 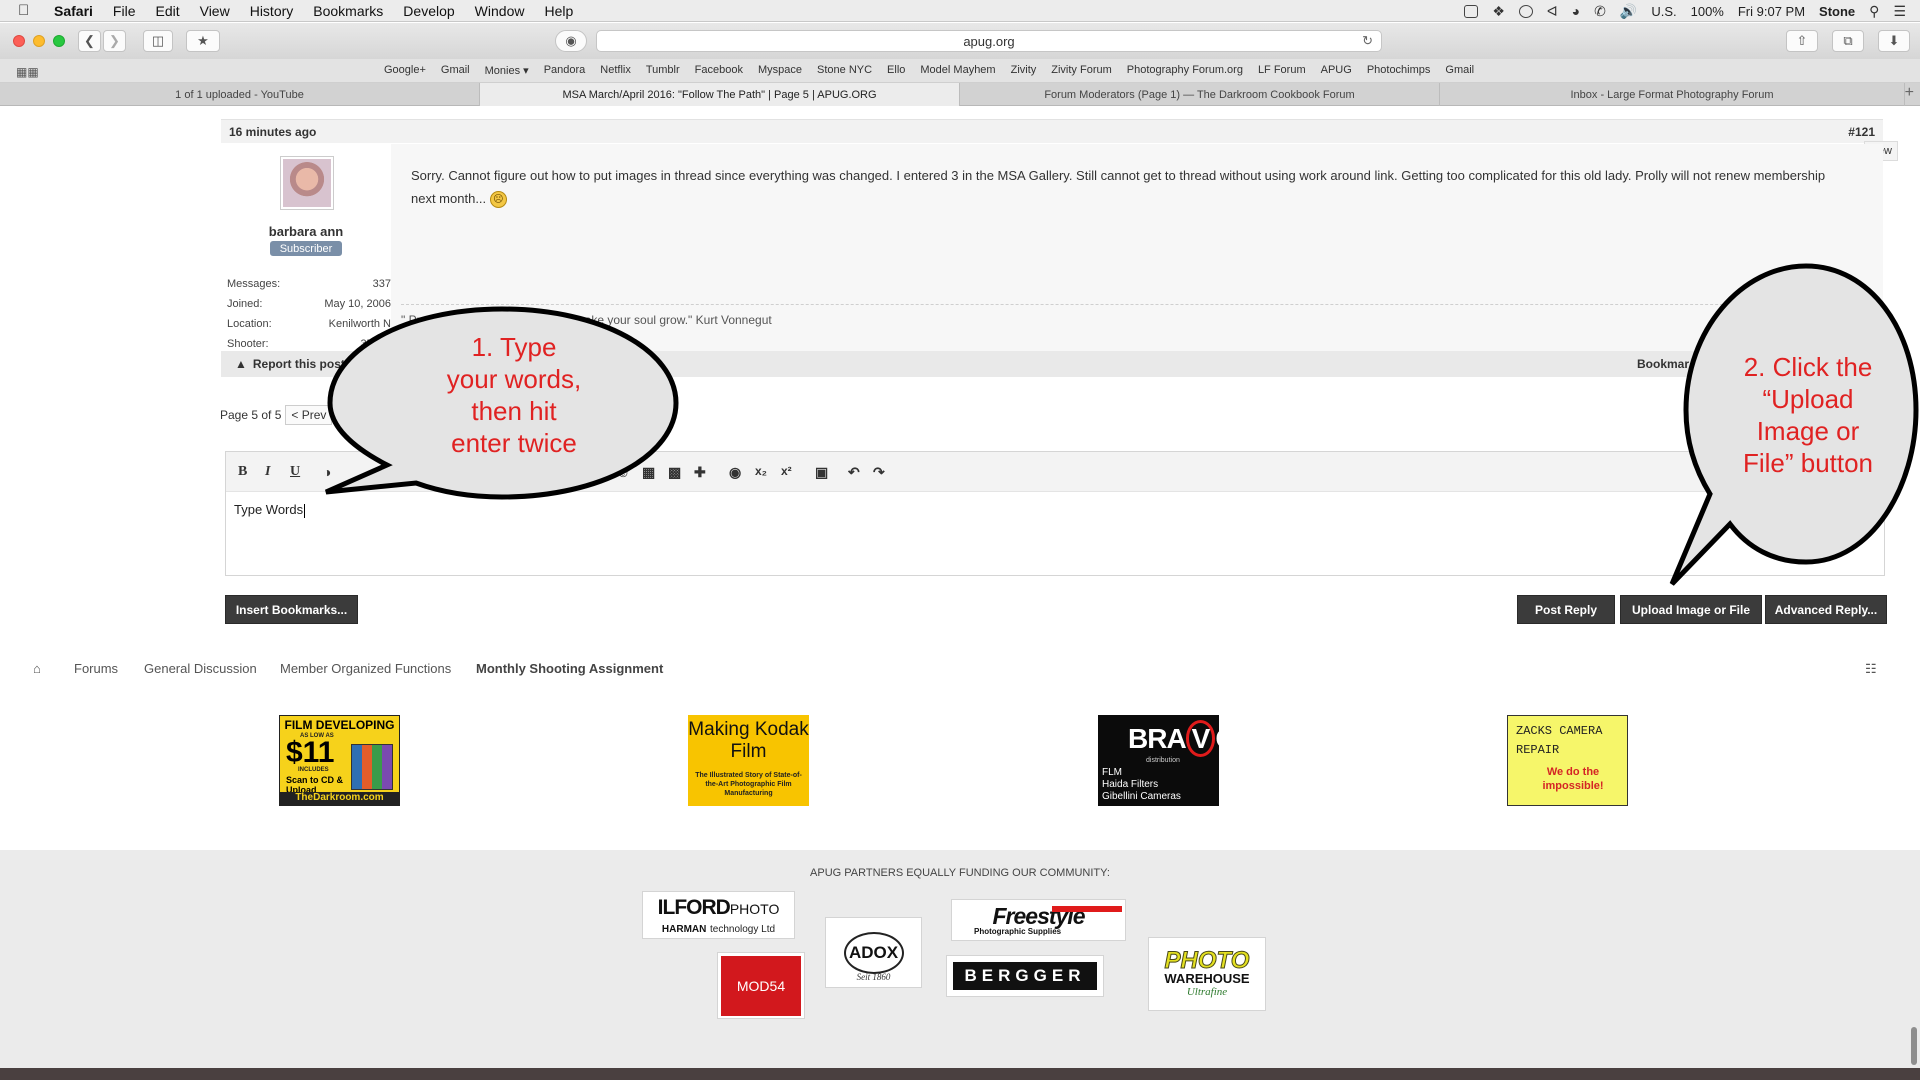 I want to click on bravo-logo-v: V, so click(x=1200, y=738).